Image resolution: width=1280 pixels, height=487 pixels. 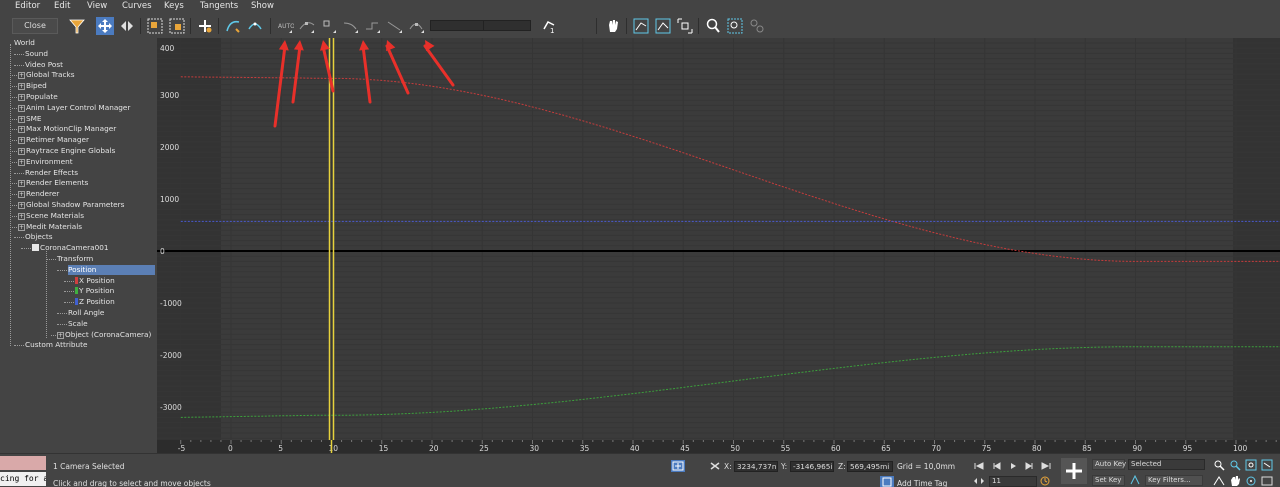 I want to click on tree-item: + Retimer Manager, so click(x=53, y=140).